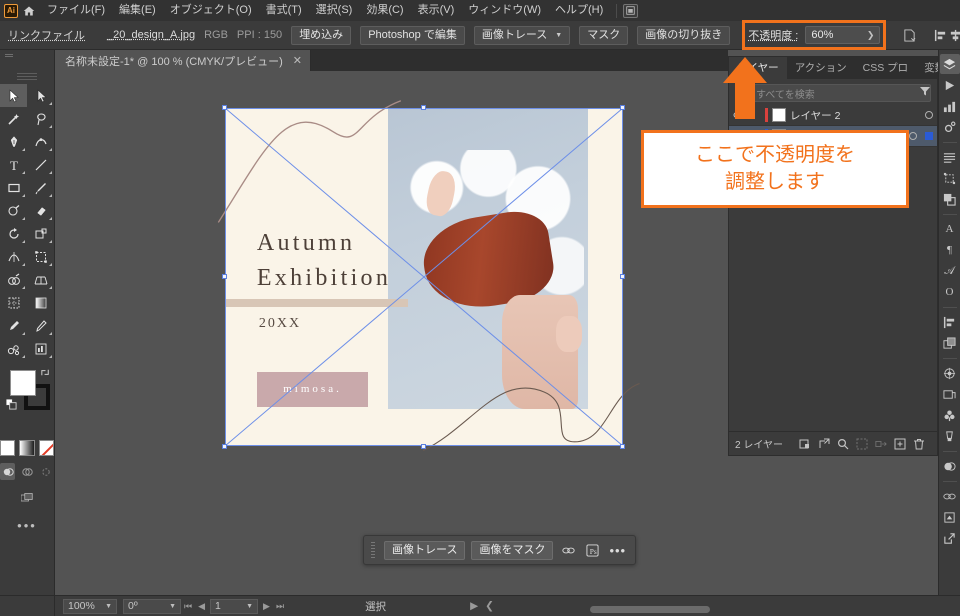 The height and width of the screenshot is (616, 960). Describe the element at coordinates (13, 348) in the screenshot. I see `symbol-sprayer-tool` at that location.